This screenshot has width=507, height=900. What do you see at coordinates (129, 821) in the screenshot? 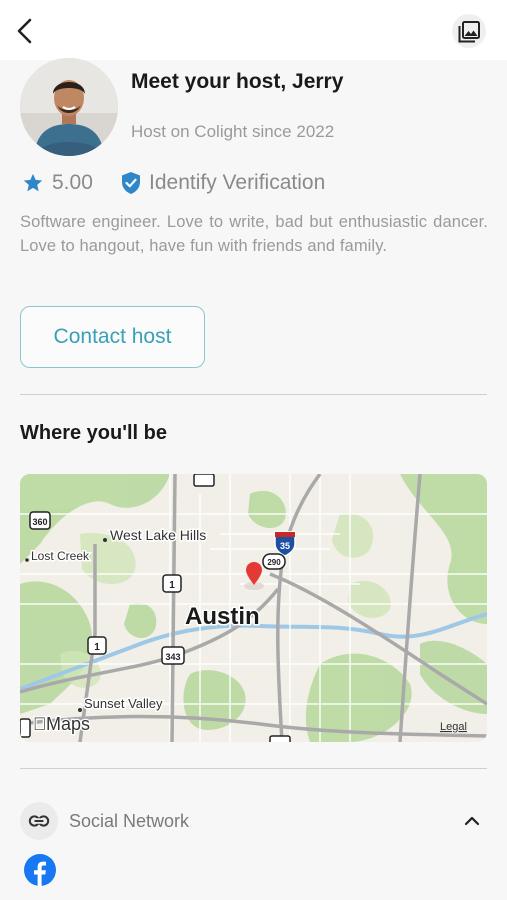
I see `social-network-label: Social Network` at bounding box center [129, 821].